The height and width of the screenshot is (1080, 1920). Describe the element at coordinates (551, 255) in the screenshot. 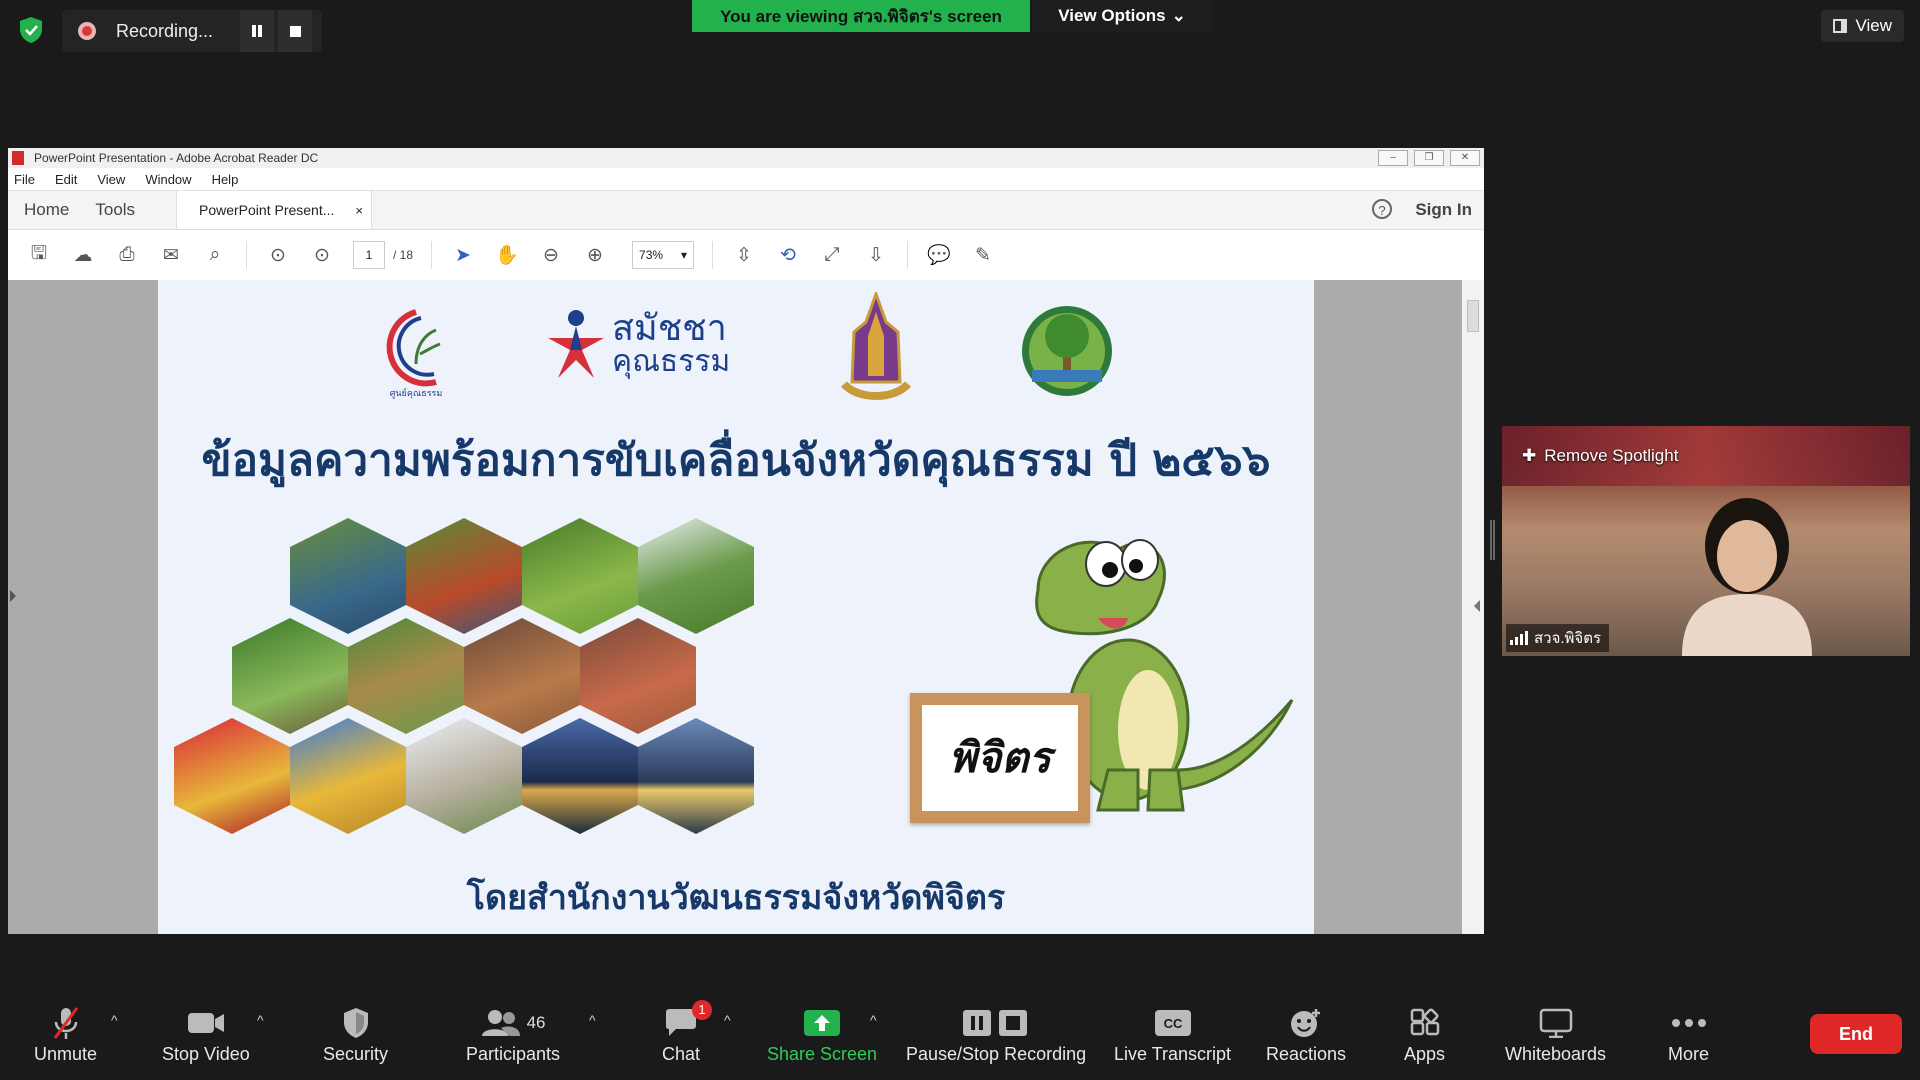

I see `zoom-out-icon: ⊖` at that location.